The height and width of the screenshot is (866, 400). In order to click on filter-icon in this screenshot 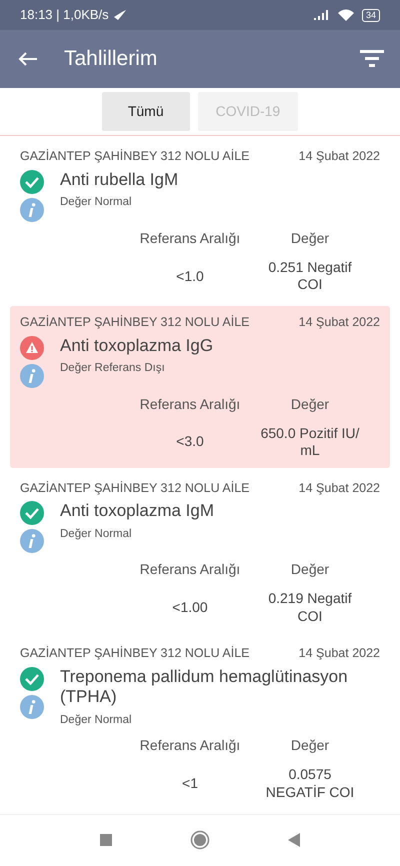, I will do `click(372, 59)`.